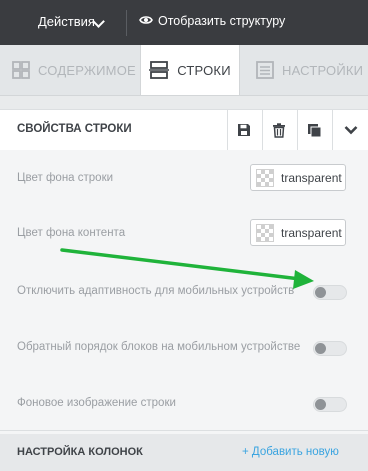  What do you see at coordinates (330, 348) in the screenshot?
I see `reverse-mobile-order-toggle` at bounding box center [330, 348].